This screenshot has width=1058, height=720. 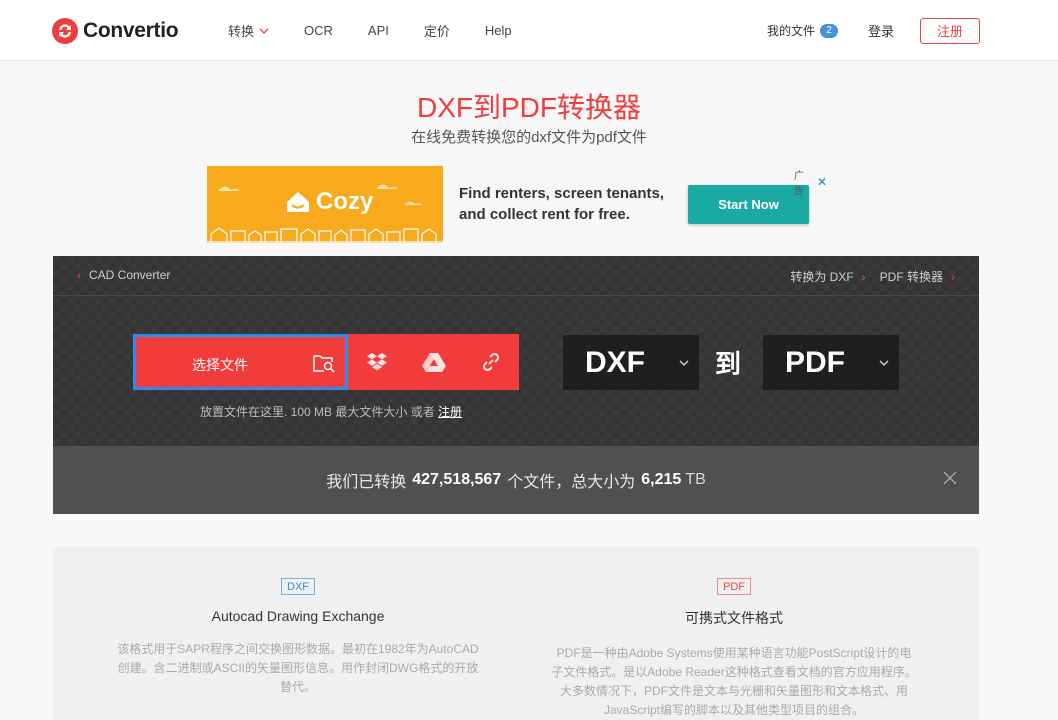 What do you see at coordinates (450, 412) in the screenshot?
I see `drop-hint-signup-link: 注册` at bounding box center [450, 412].